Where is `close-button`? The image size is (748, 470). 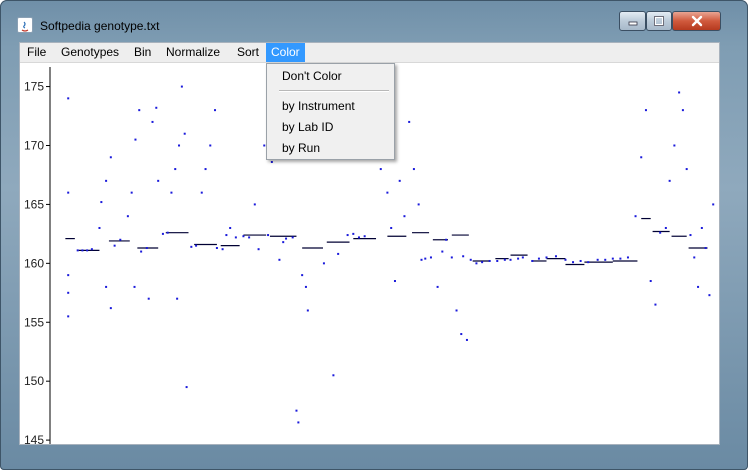 close-button is located at coordinates (696, 21).